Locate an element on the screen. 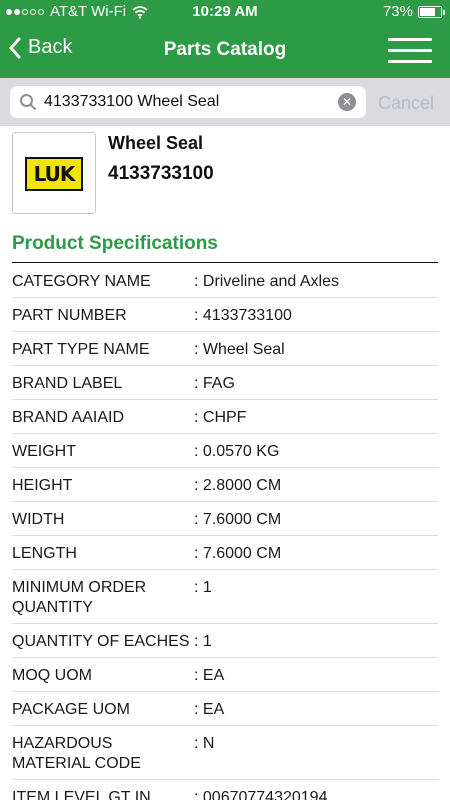 The image size is (450, 800). logo-text: LUK is located at coordinates (54, 174).